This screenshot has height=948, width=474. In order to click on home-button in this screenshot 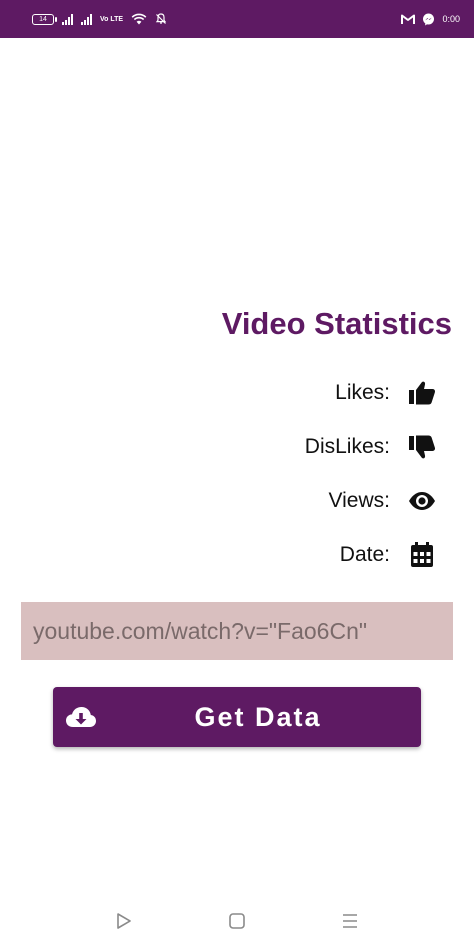, I will do `click(237, 921)`.